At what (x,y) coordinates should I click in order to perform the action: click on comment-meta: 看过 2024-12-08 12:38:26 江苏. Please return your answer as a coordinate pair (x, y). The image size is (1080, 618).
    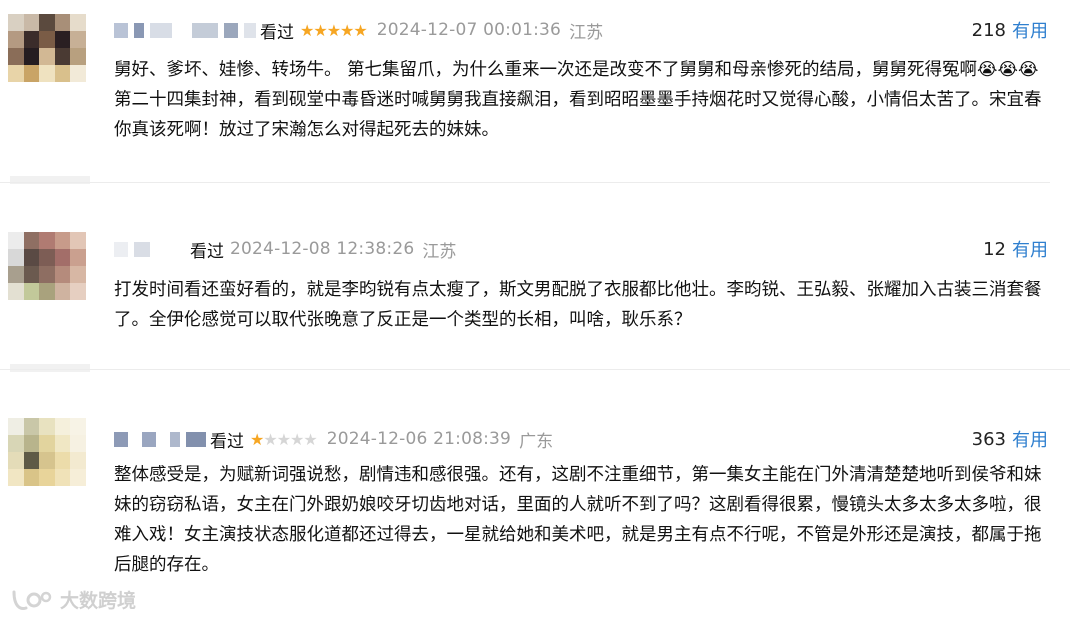
    Looking at the image, I should click on (285, 249).